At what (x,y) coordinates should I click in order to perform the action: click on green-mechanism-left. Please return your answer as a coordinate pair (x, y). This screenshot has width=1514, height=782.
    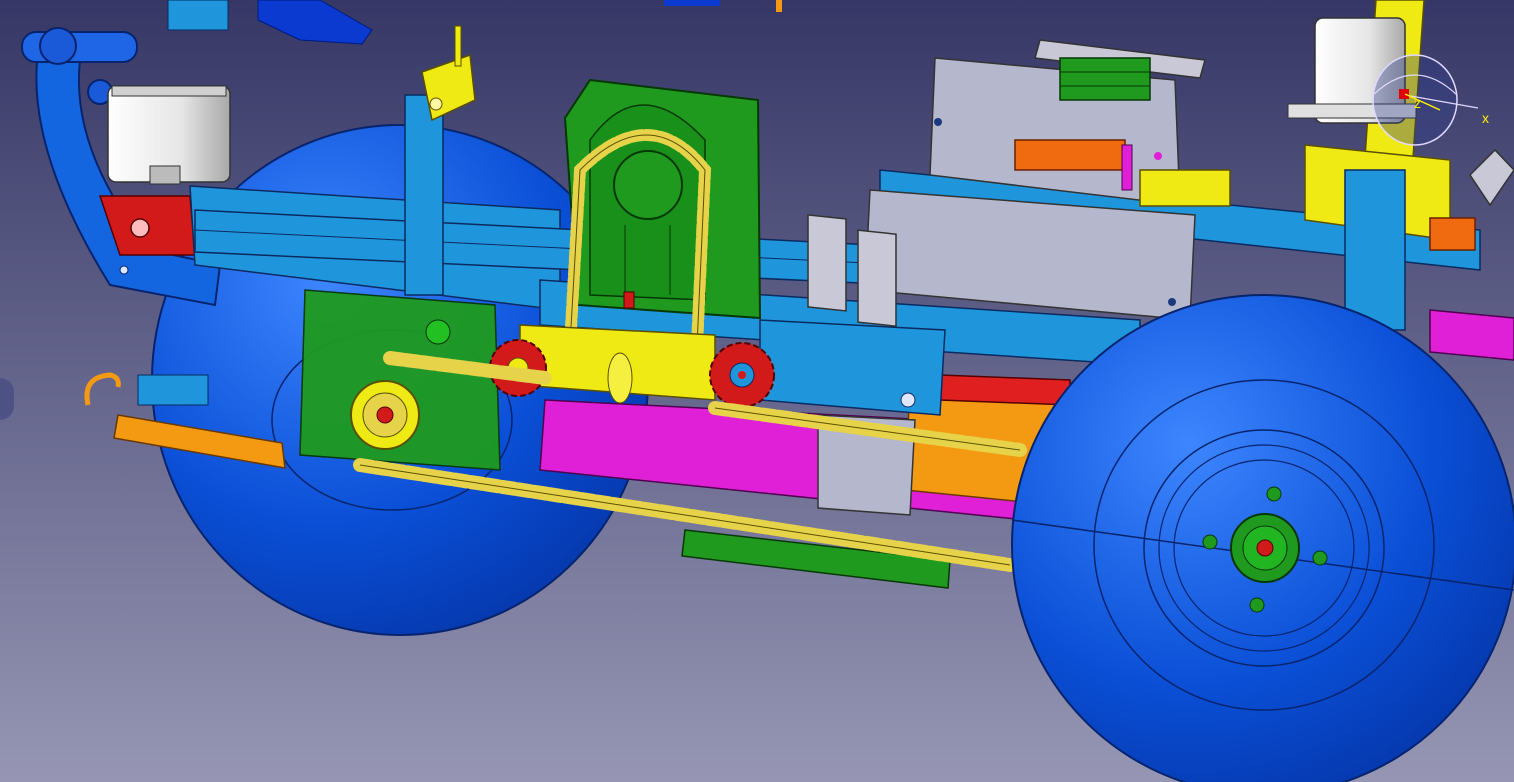
    Looking at the image, I should click on (400, 380).